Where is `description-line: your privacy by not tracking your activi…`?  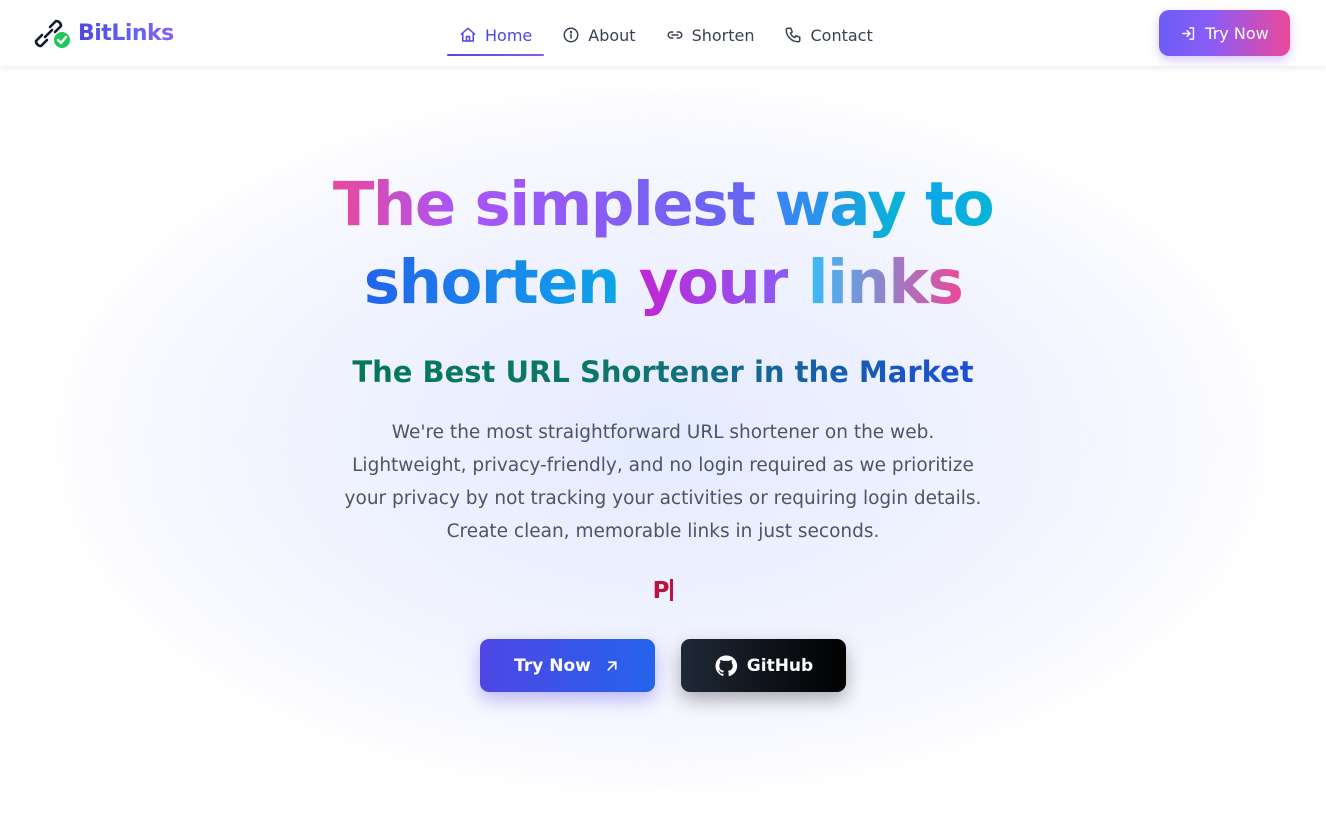 description-line: your privacy by not tracking your activi… is located at coordinates (663, 498).